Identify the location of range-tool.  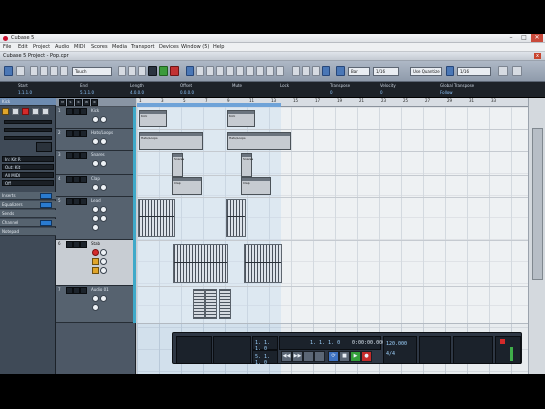
(200, 71).